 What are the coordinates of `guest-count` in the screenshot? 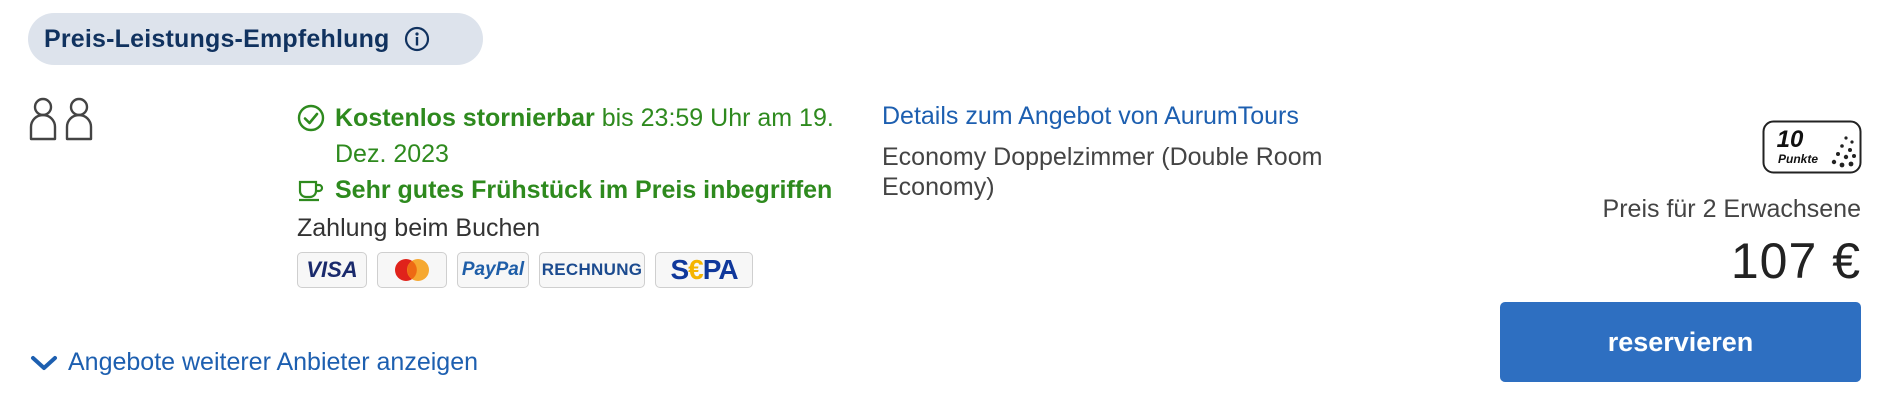 It's located at (61, 119).